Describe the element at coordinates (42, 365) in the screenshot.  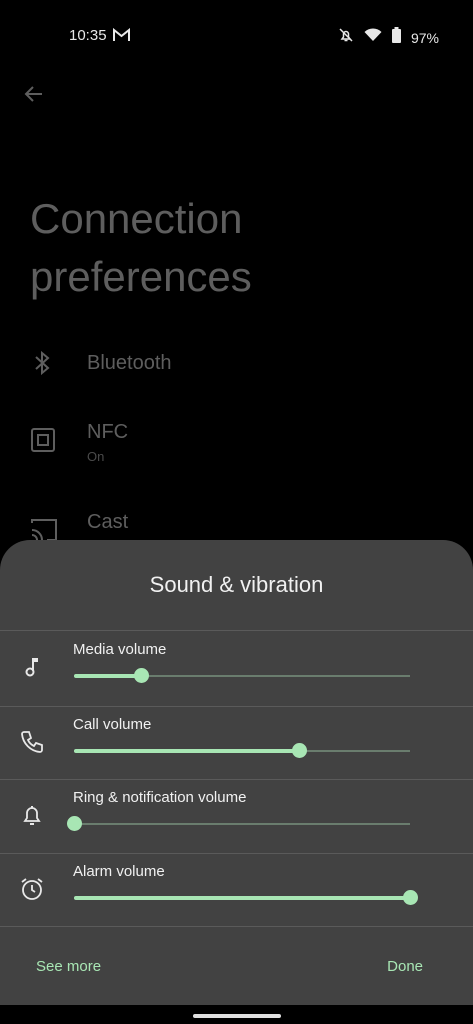
I see `bluetooth-icon` at that location.